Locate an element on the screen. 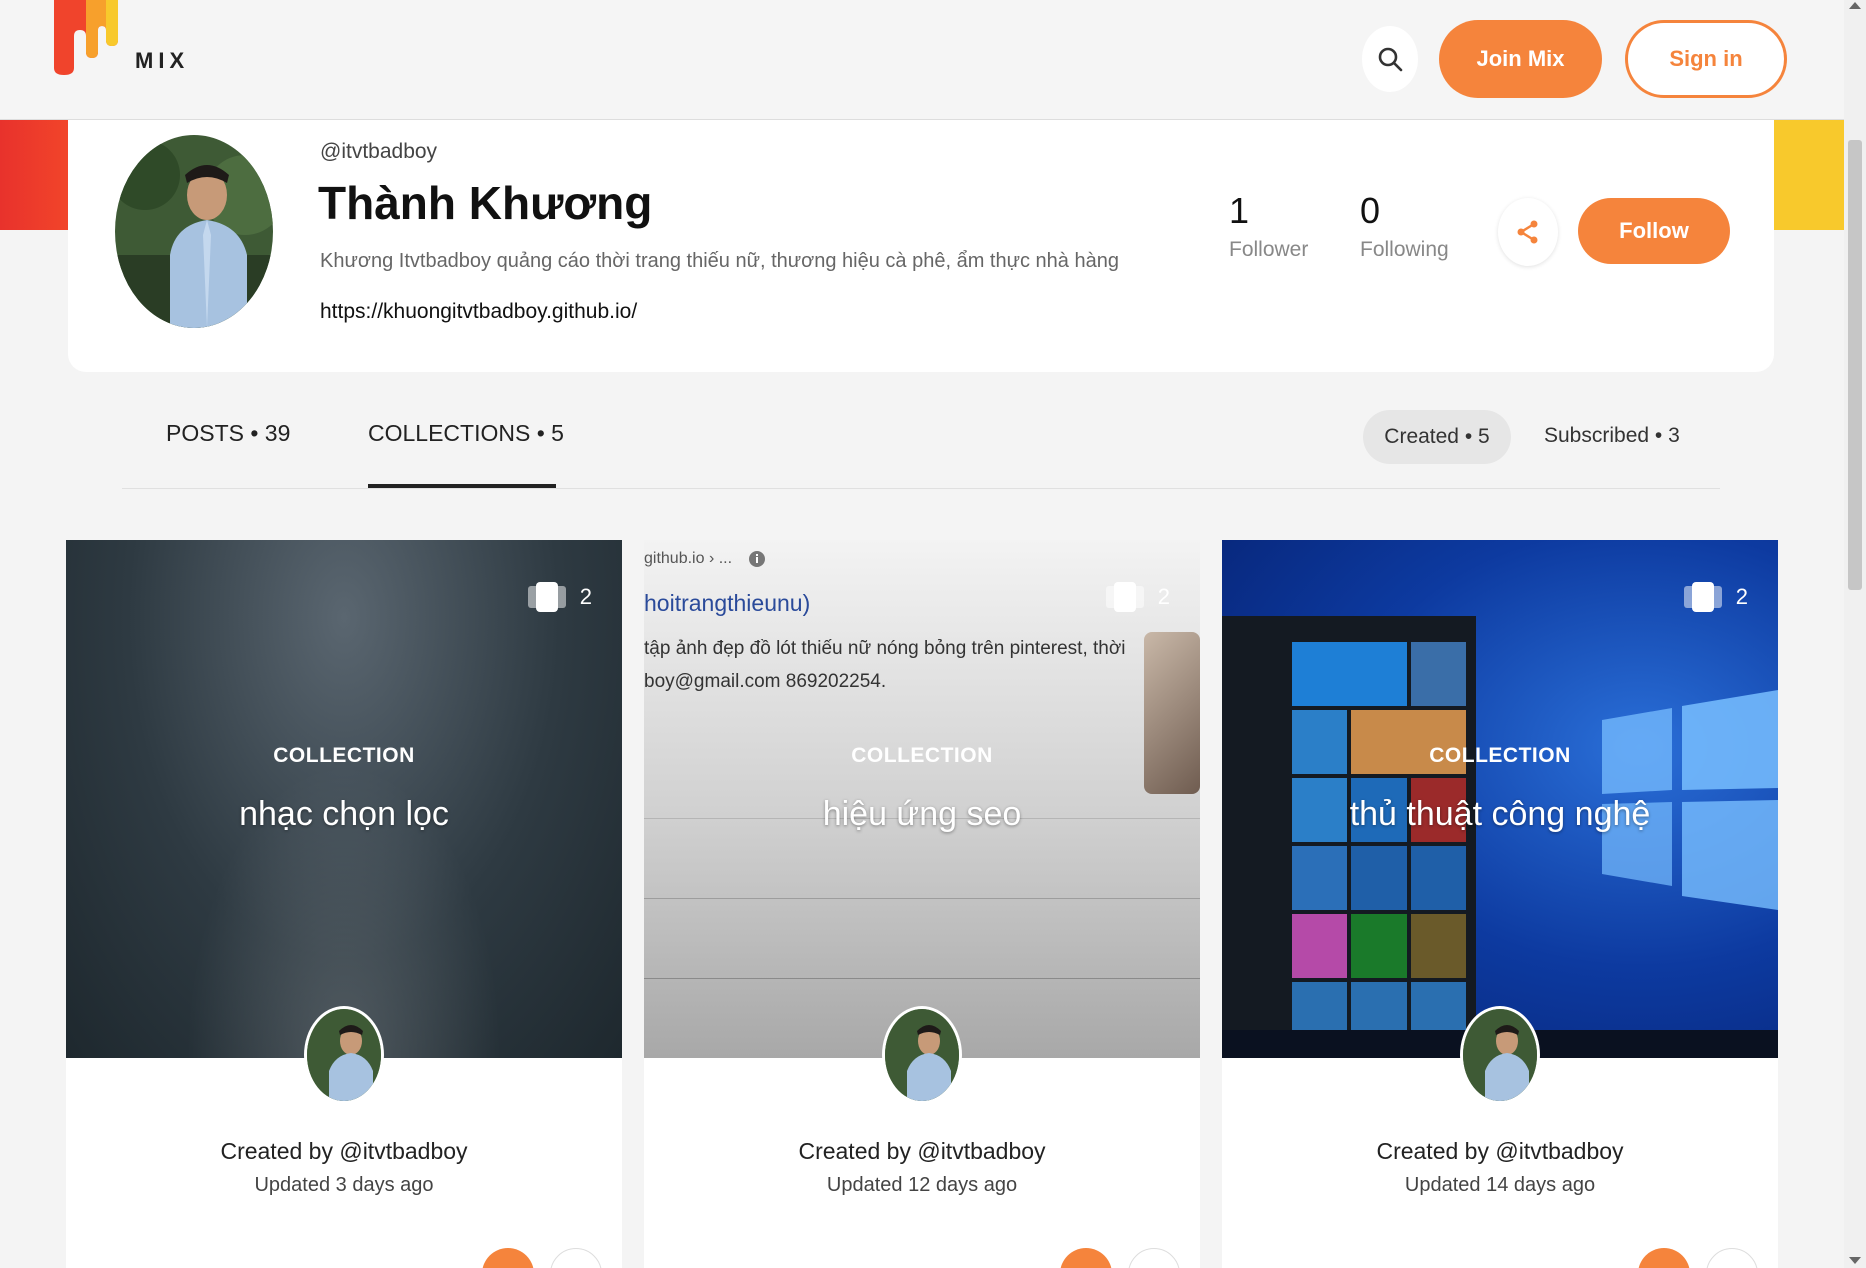 This screenshot has height=1268, width=1866. scroll-down-icon is located at coordinates (1855, 1260).